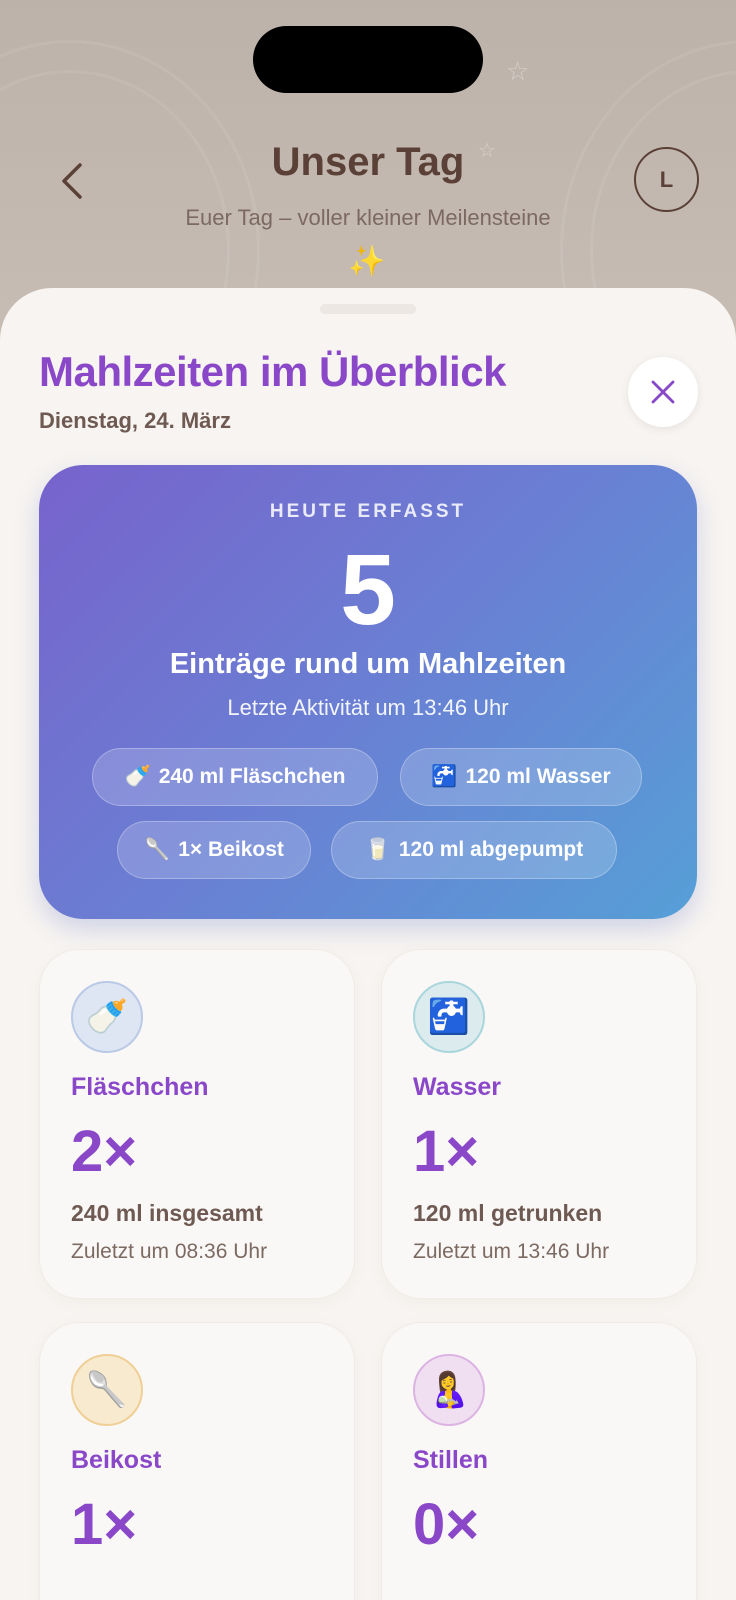 Image resolution: width=736 pixels, height=1600 pixels. What do you see at coordinates (116, 1460) in the screenshot?
I see `card-title: Beikost` at bounding box center [116, 1460].